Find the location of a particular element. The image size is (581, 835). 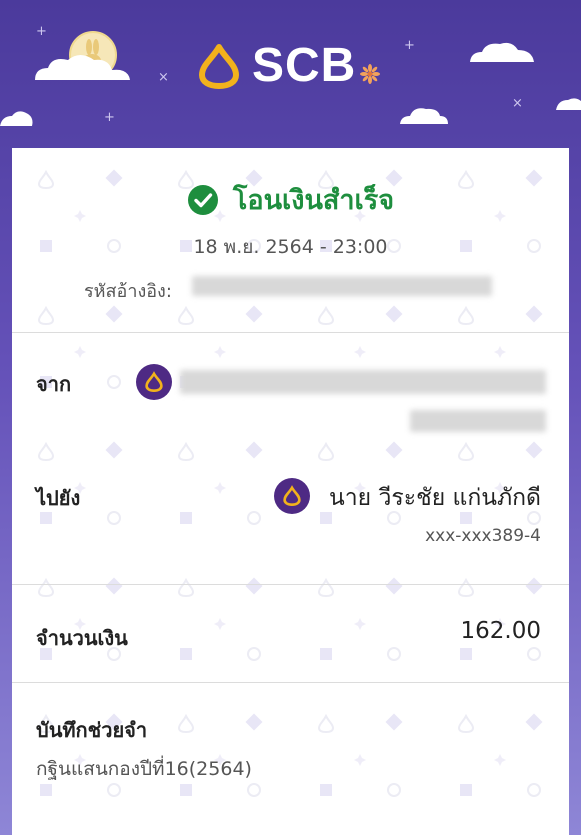

memo-value: กฐินแสนกองปีที่16(2564) is located at coordinates (144, 769).